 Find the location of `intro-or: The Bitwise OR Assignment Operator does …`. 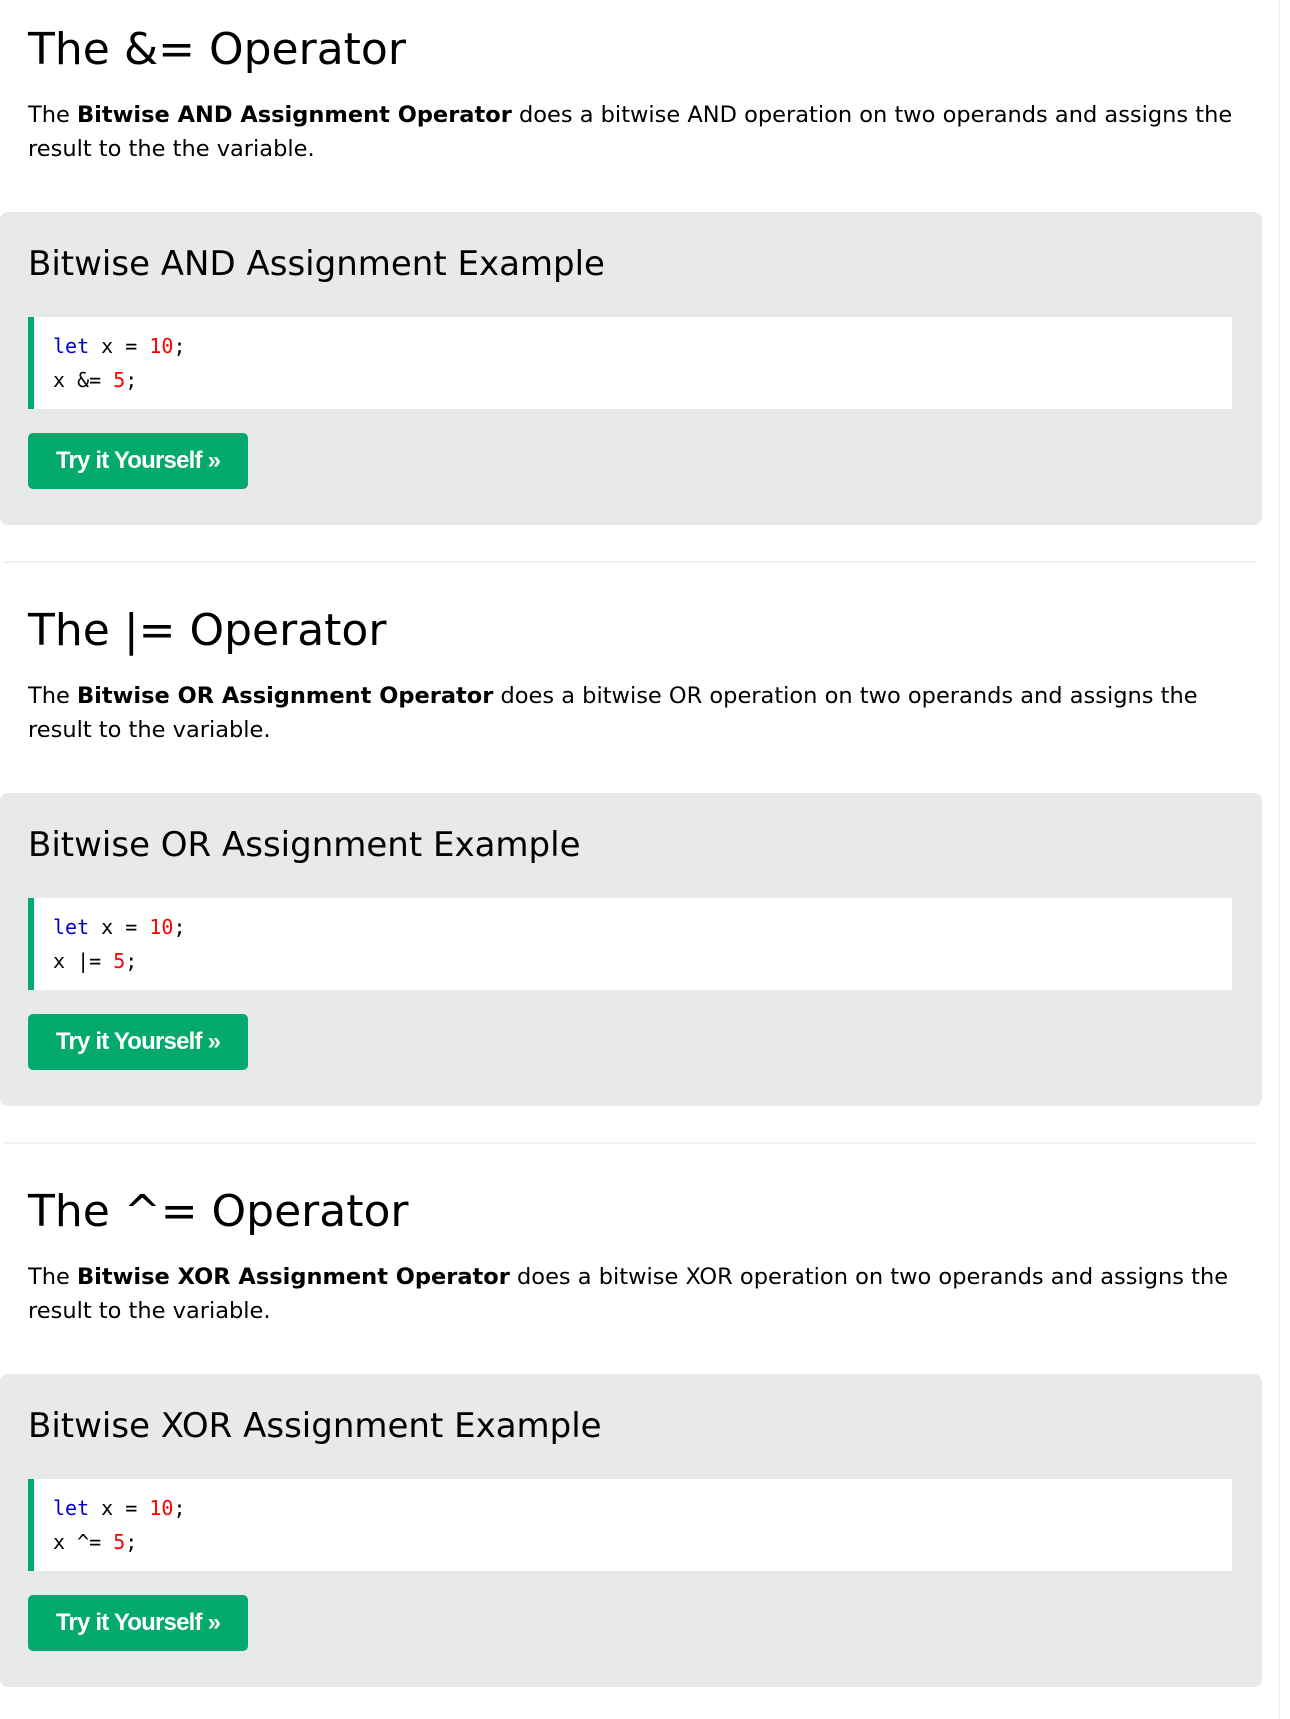

intro-or: The Bitwise OR Assignment Operator does … is located at coordinates (638, 713).